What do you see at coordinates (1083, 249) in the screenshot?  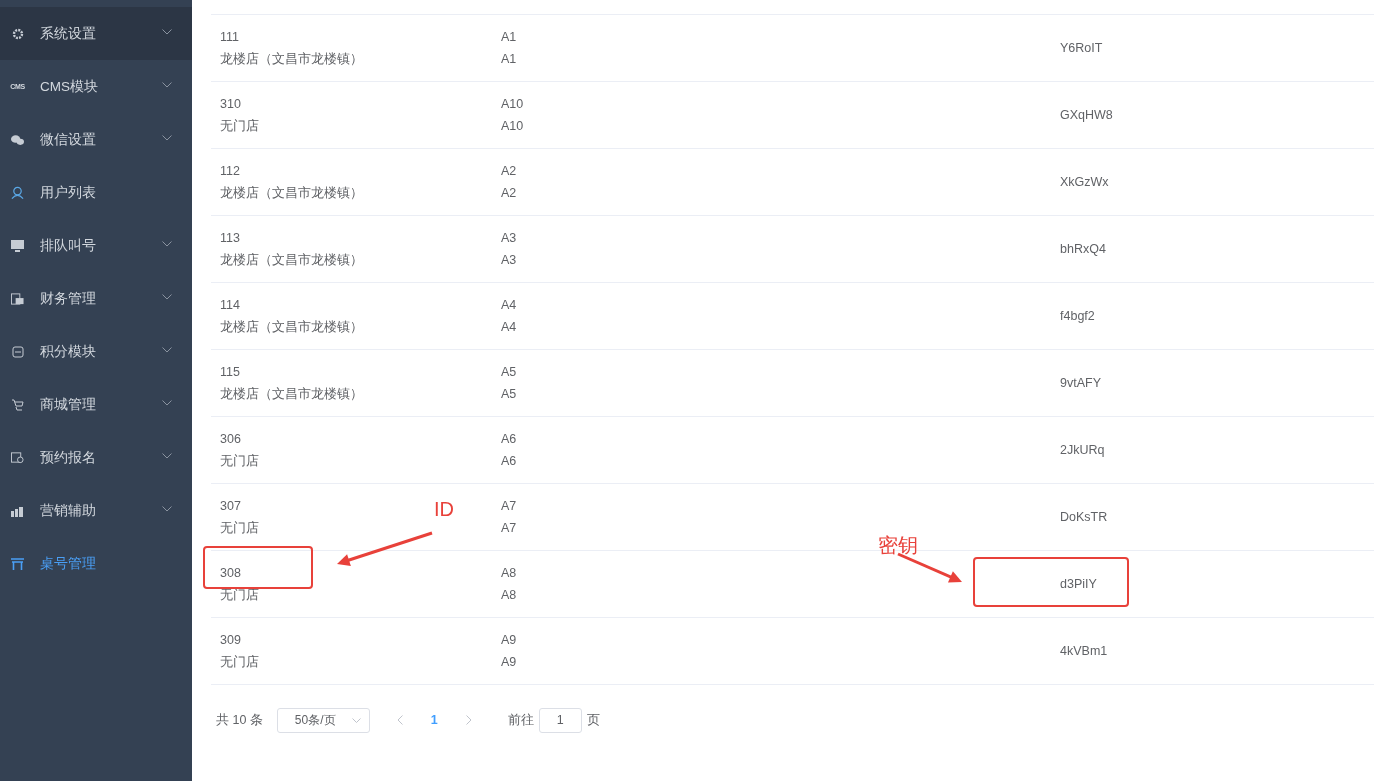 I see `table-cell: bhRxQ4` at bounding box center [1083, 249].